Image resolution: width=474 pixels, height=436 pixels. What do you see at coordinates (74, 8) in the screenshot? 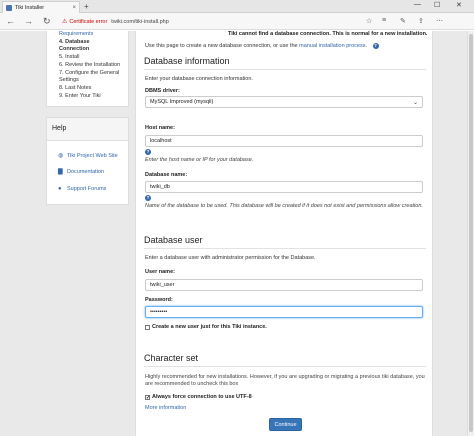
I see `tab-close-icon: ×` at bounding box center [74, 8].